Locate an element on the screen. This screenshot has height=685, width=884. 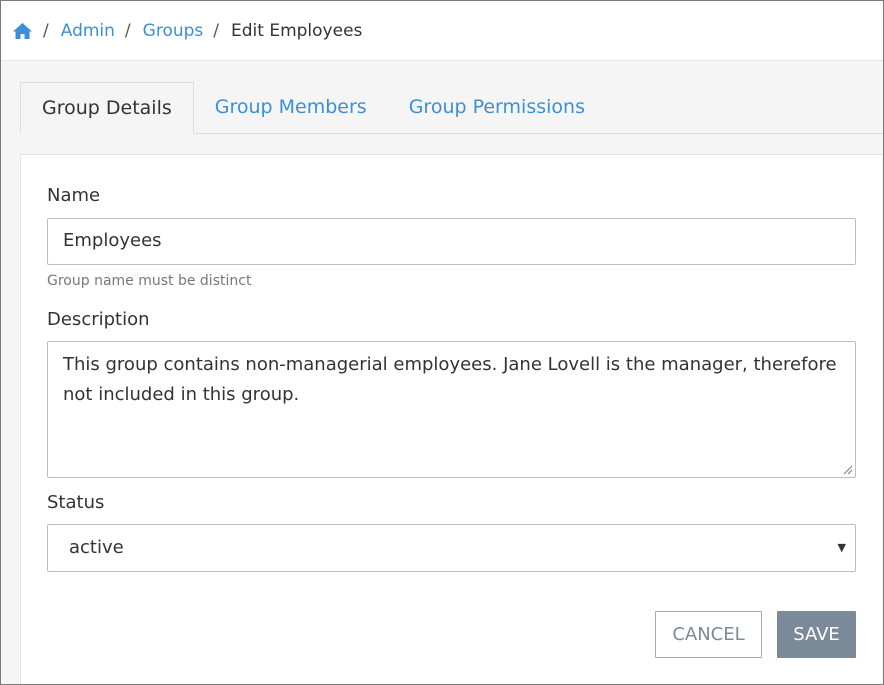
save-button: SAVE is located at coordinates (816, 634).